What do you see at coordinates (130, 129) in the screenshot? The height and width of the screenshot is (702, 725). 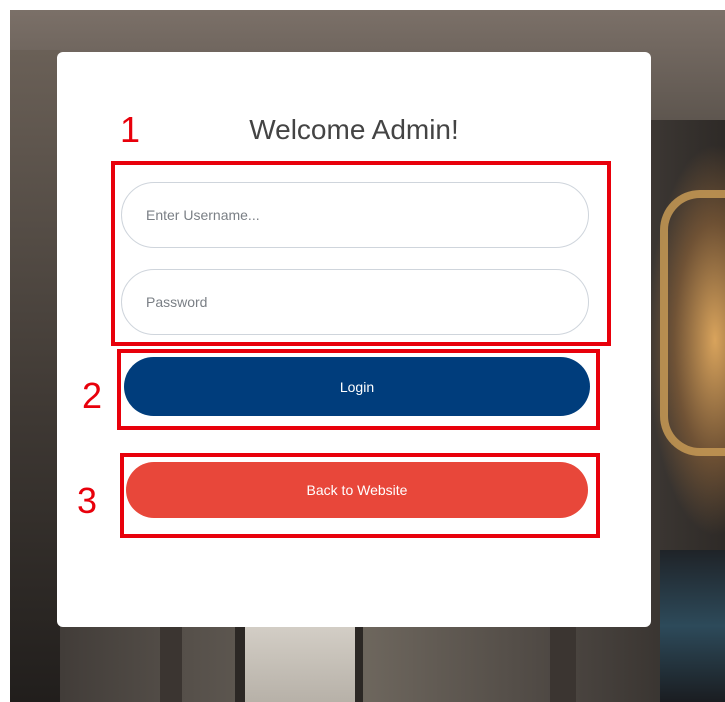 I see `annotation-label-1: 1` at bounding box center [130, 129].